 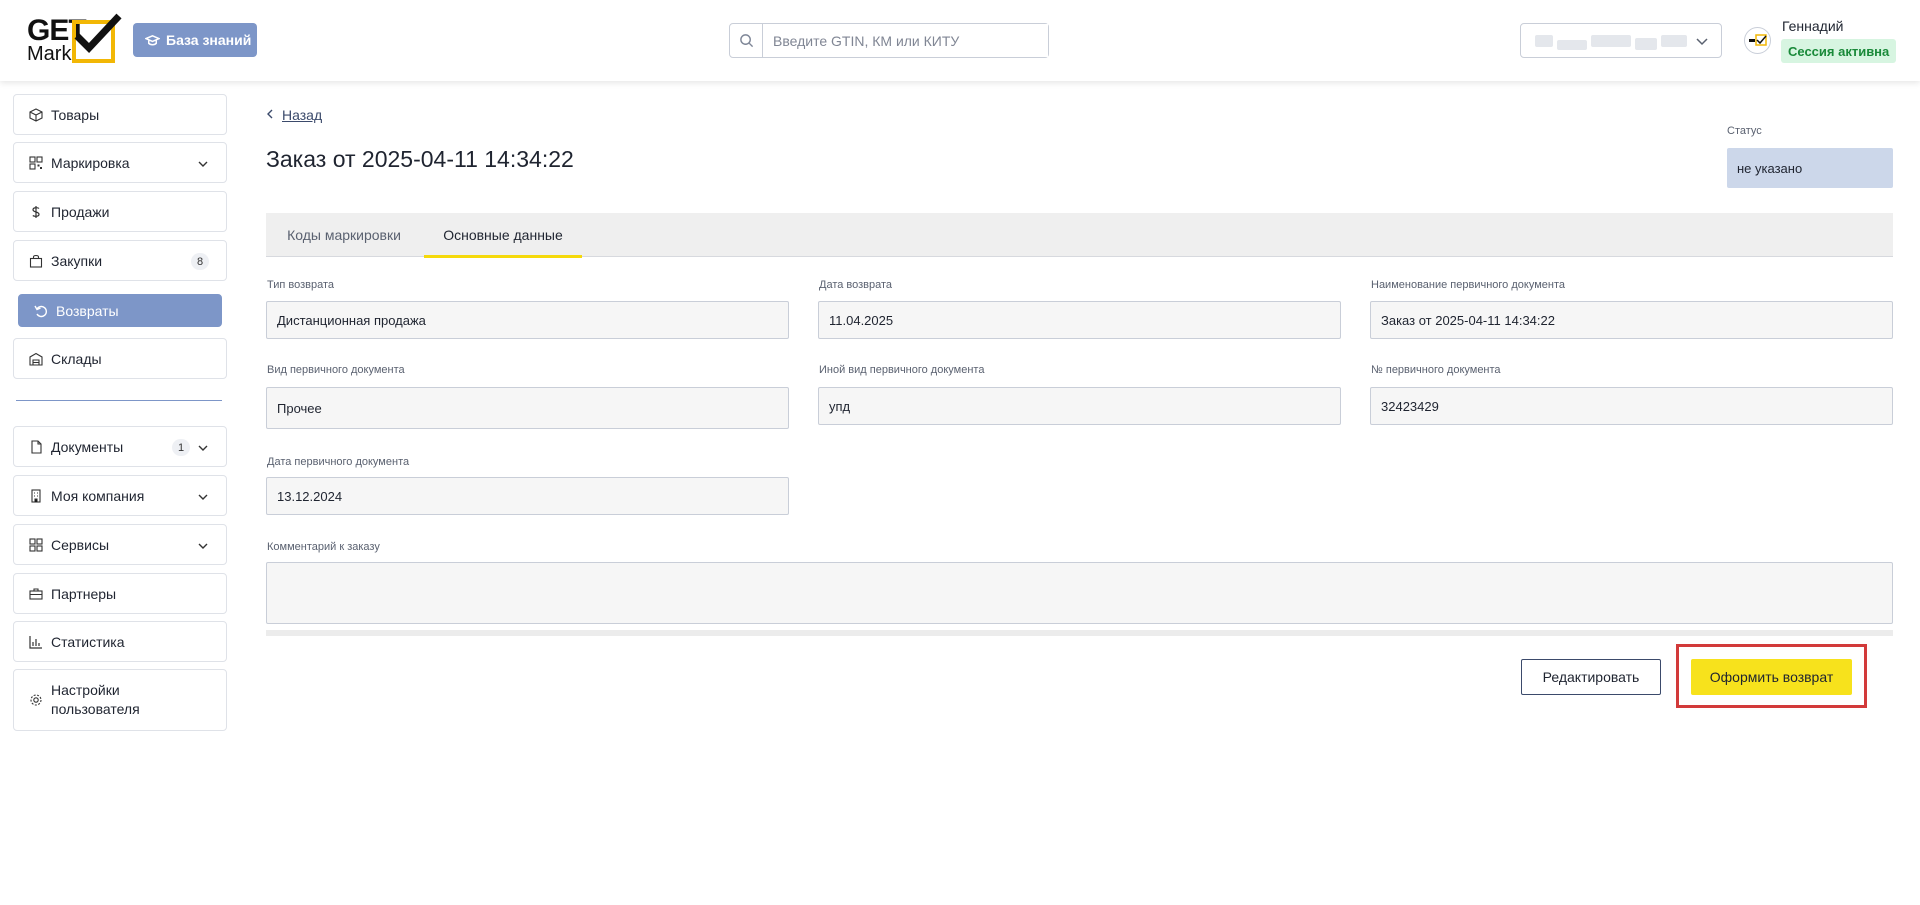 What do you see at coordinates (1436, 370) in the screenshot?
I see `primary-doc-number-label: № первичного документа` at bounding box center [1436, 370].